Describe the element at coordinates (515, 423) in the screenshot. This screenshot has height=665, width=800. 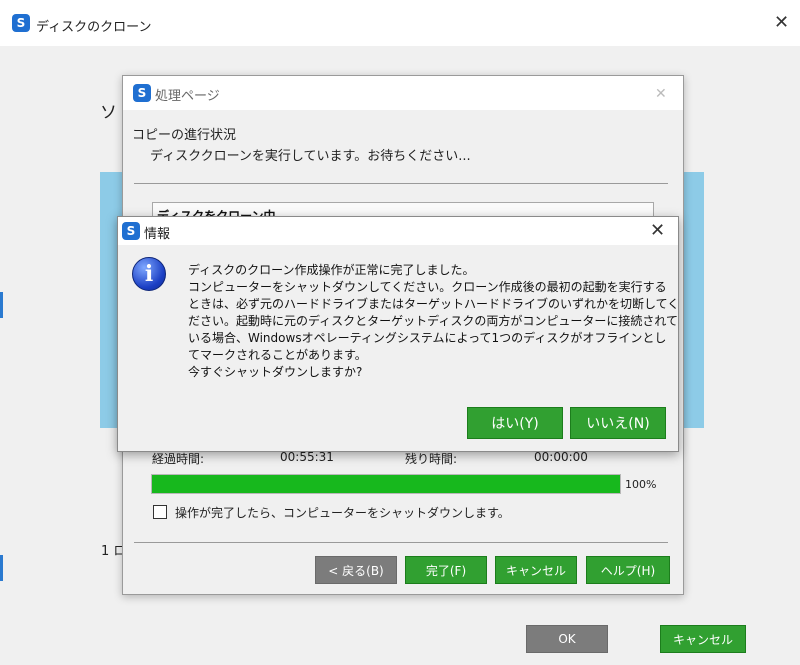
I see `yes-button: はい(Y)` at that location.